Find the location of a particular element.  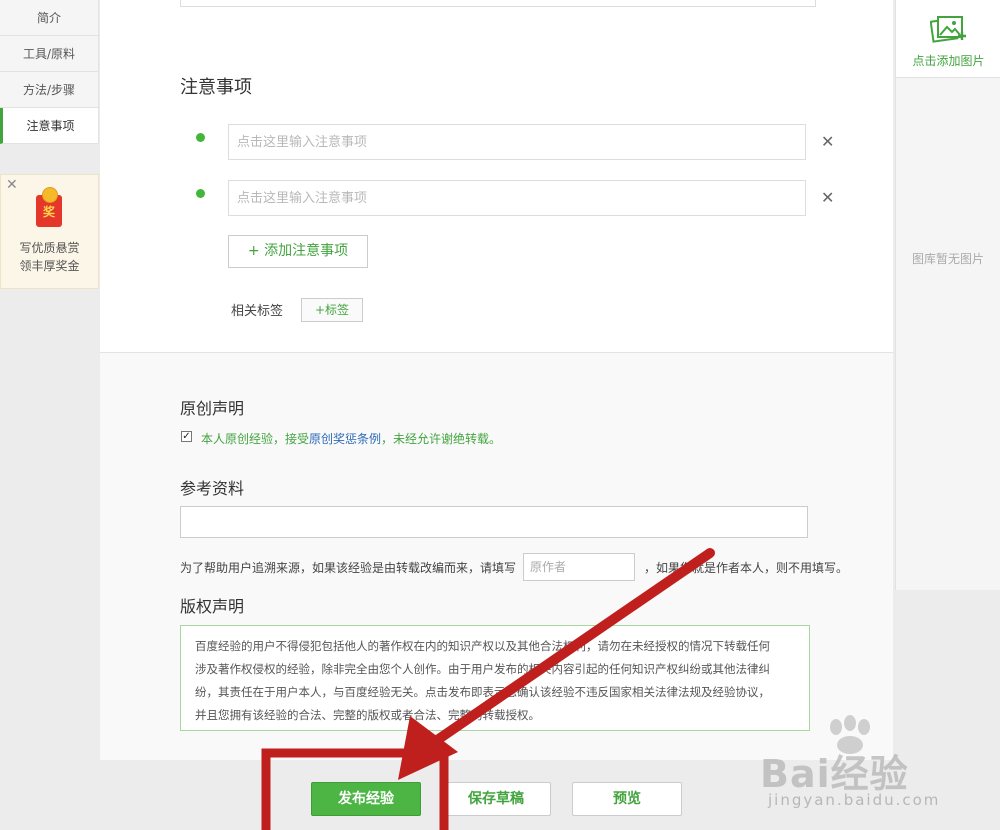

original-checkbox: ✓ is located at coordinates (186, 436).